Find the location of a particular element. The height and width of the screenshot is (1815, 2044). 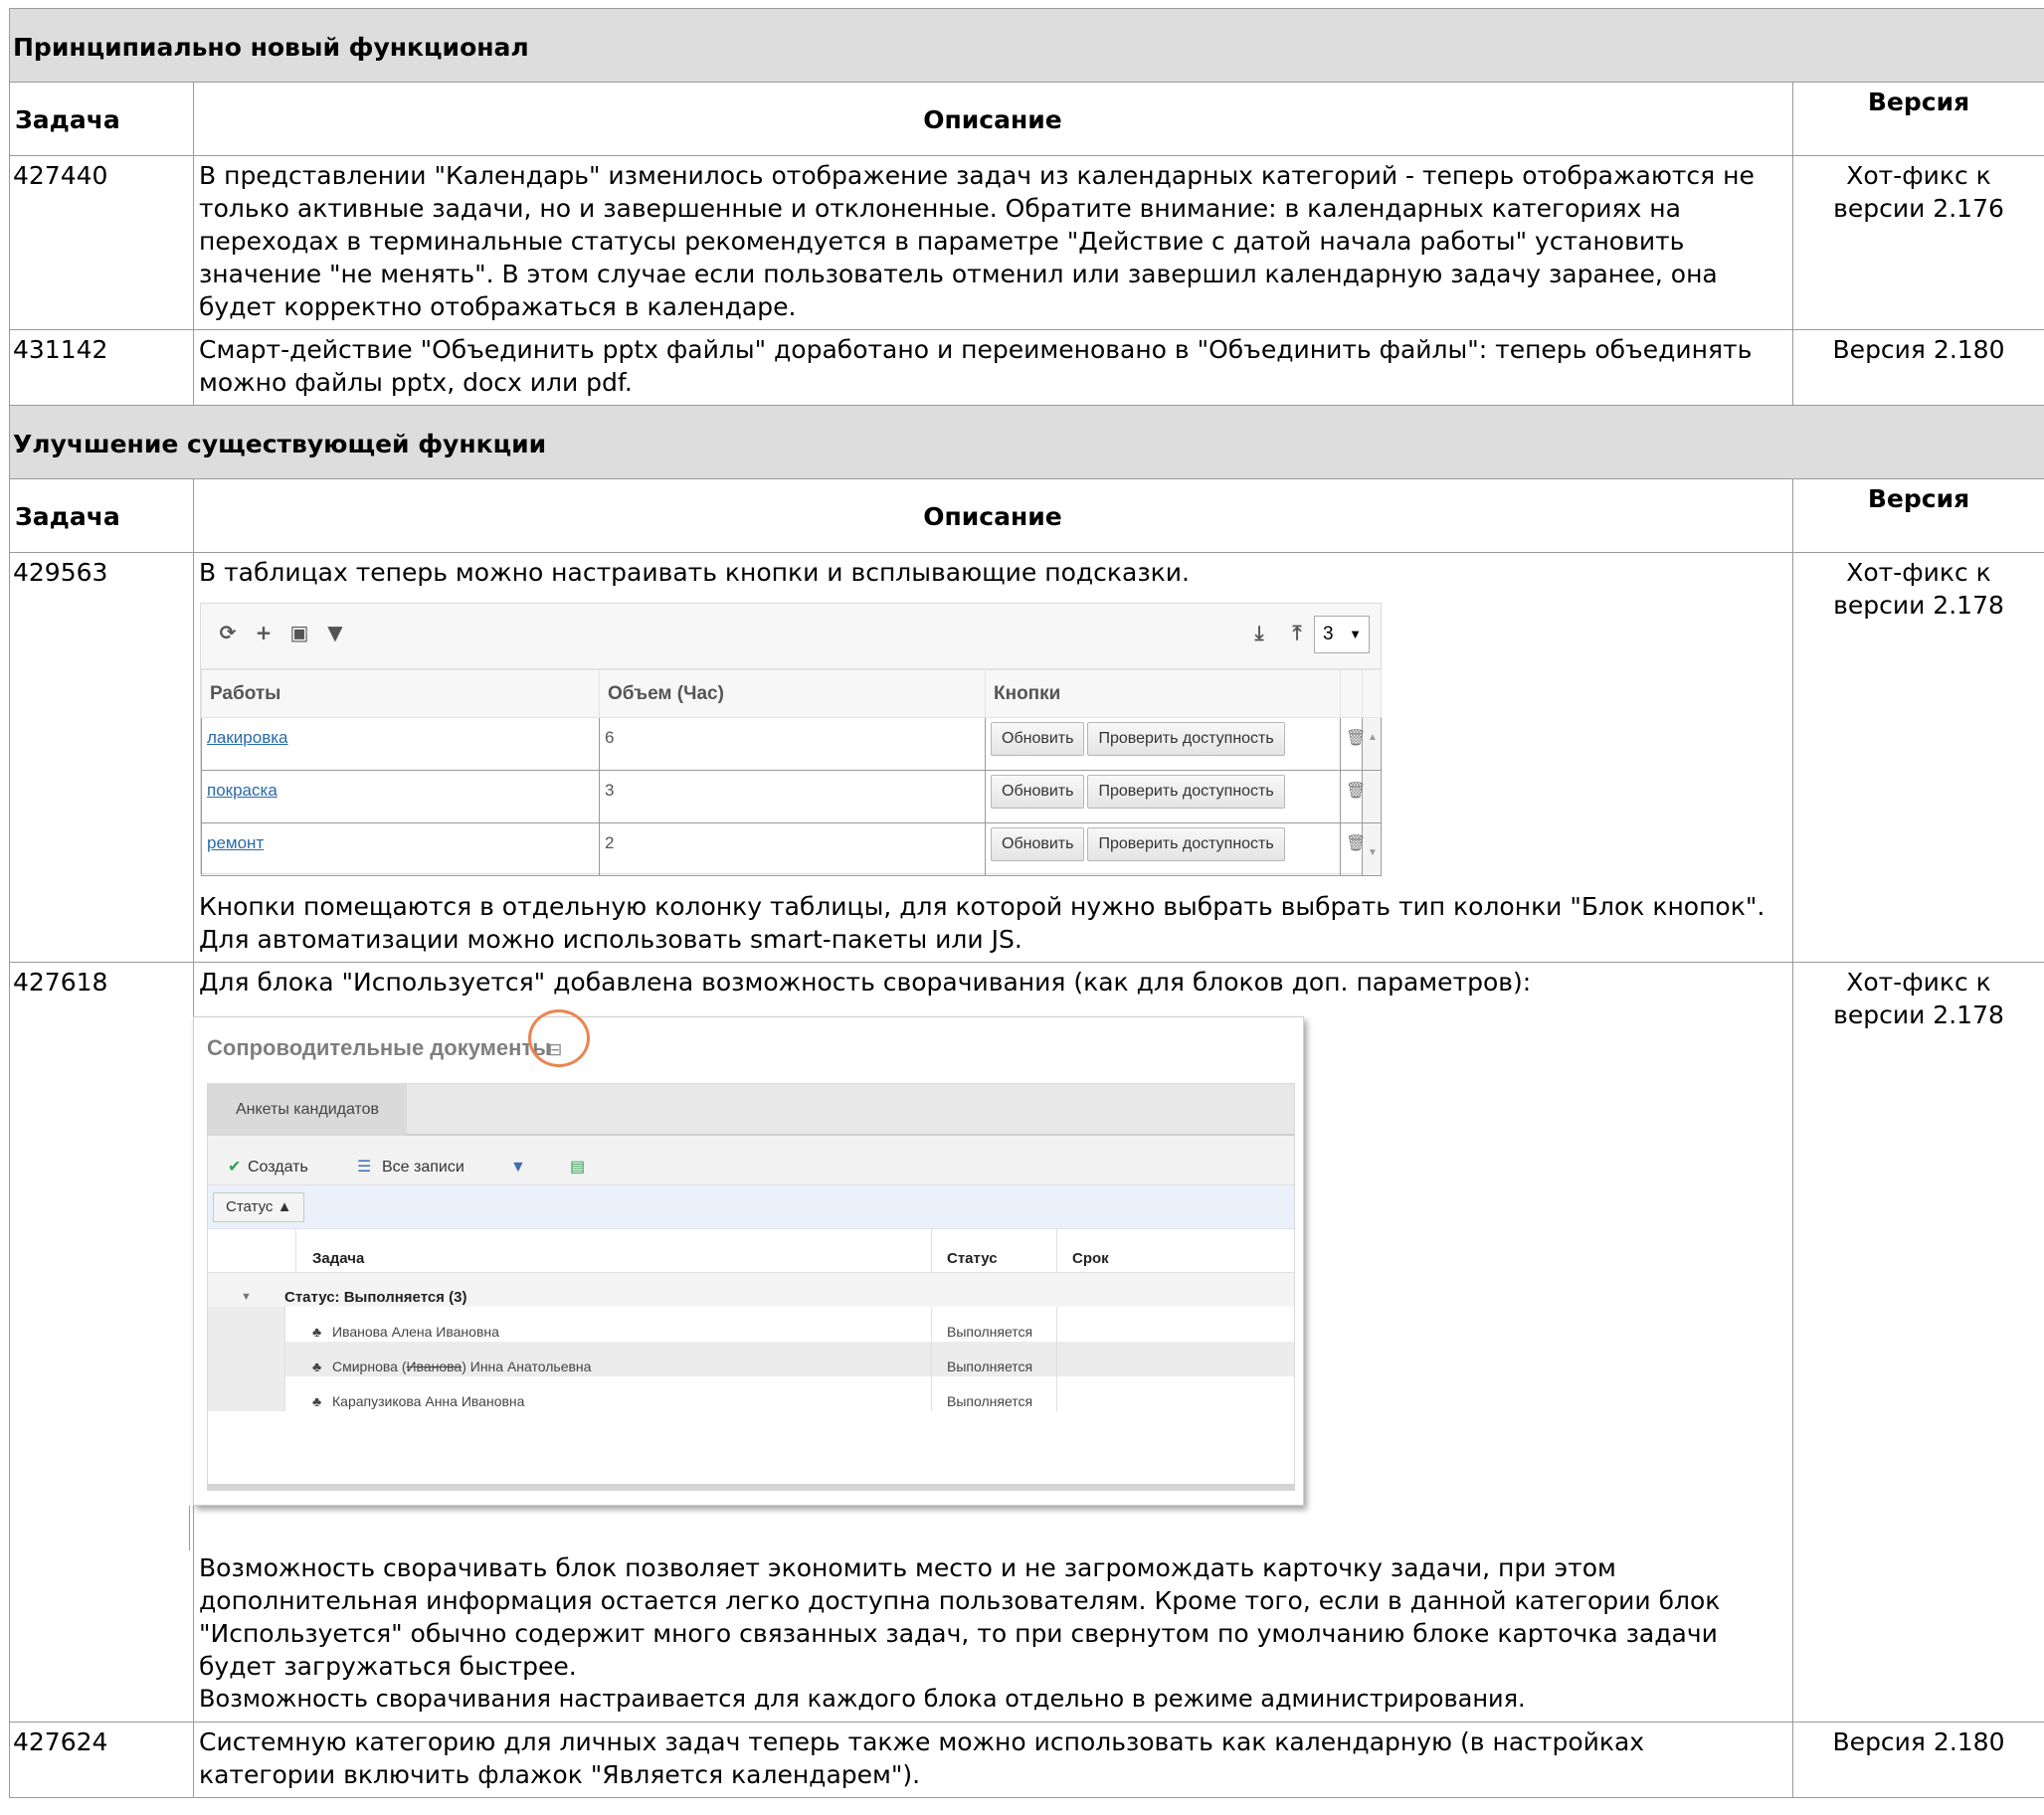

task-id: 427618 is located at coordinates (102, 1342).